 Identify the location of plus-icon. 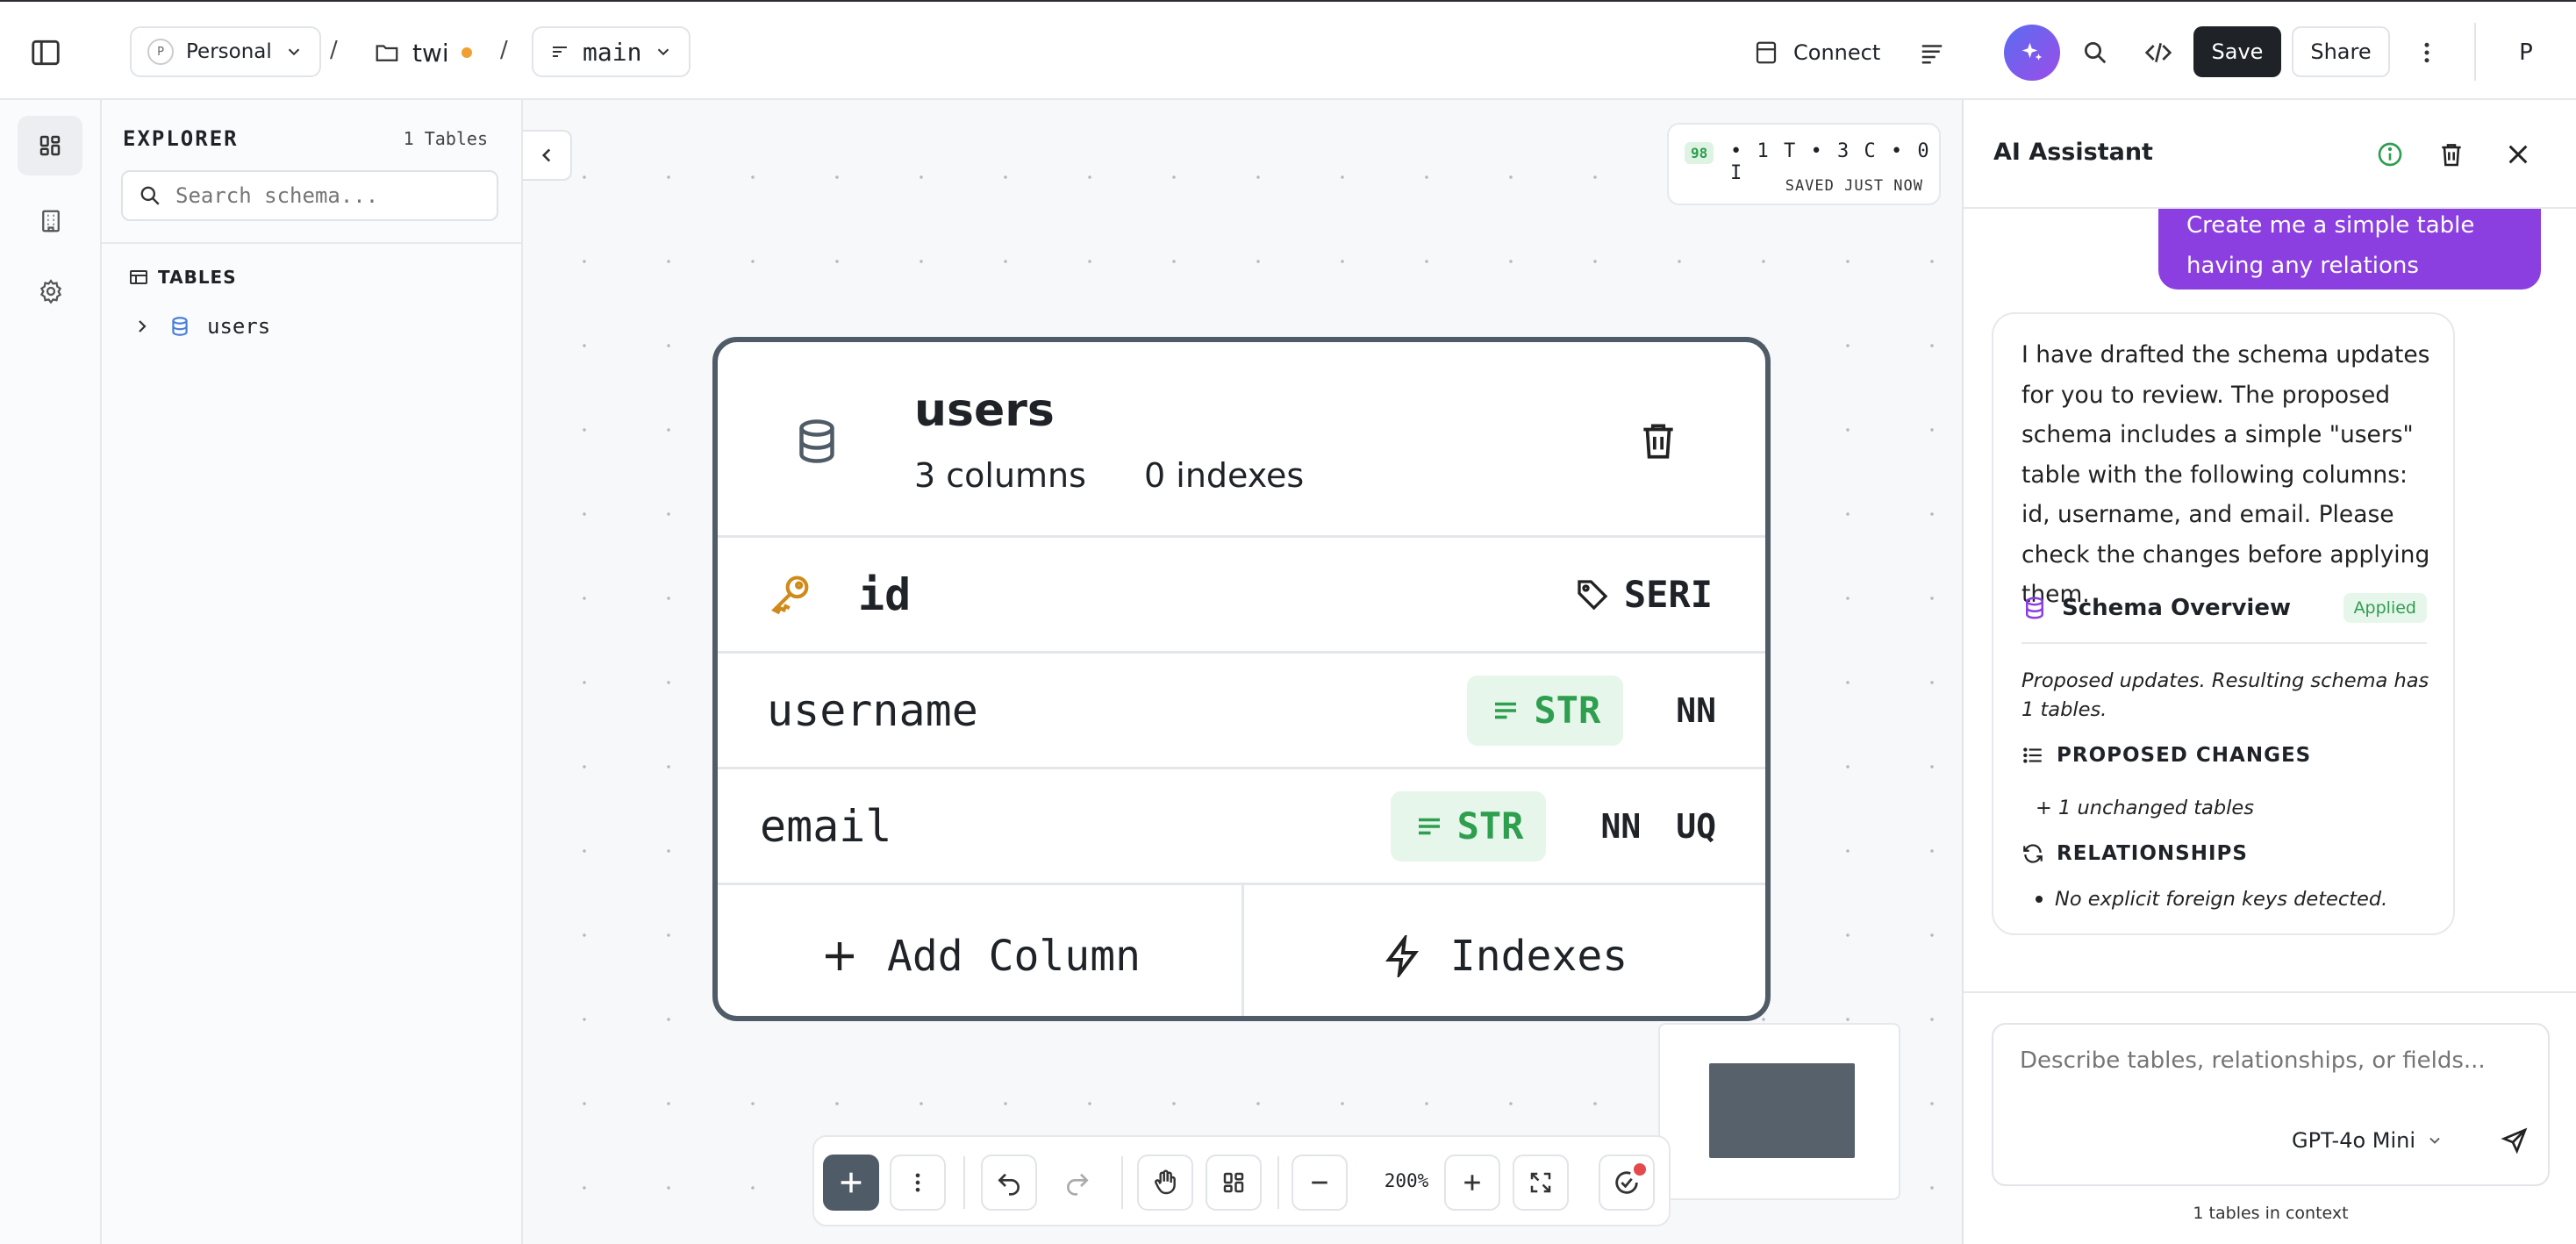
(840, 955).